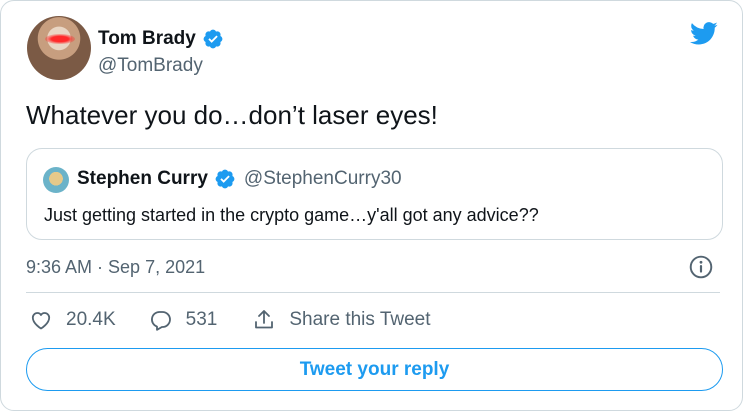  I want to click on quoted-author-display-name: Stephen Curry, so click(142, 178).